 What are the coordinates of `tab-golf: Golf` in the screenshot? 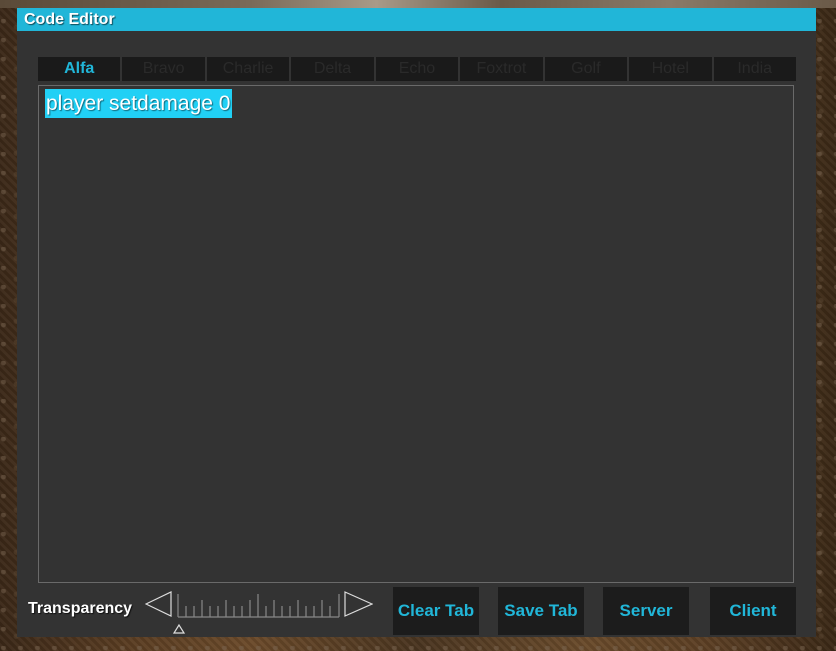 It's located at (586, 69).